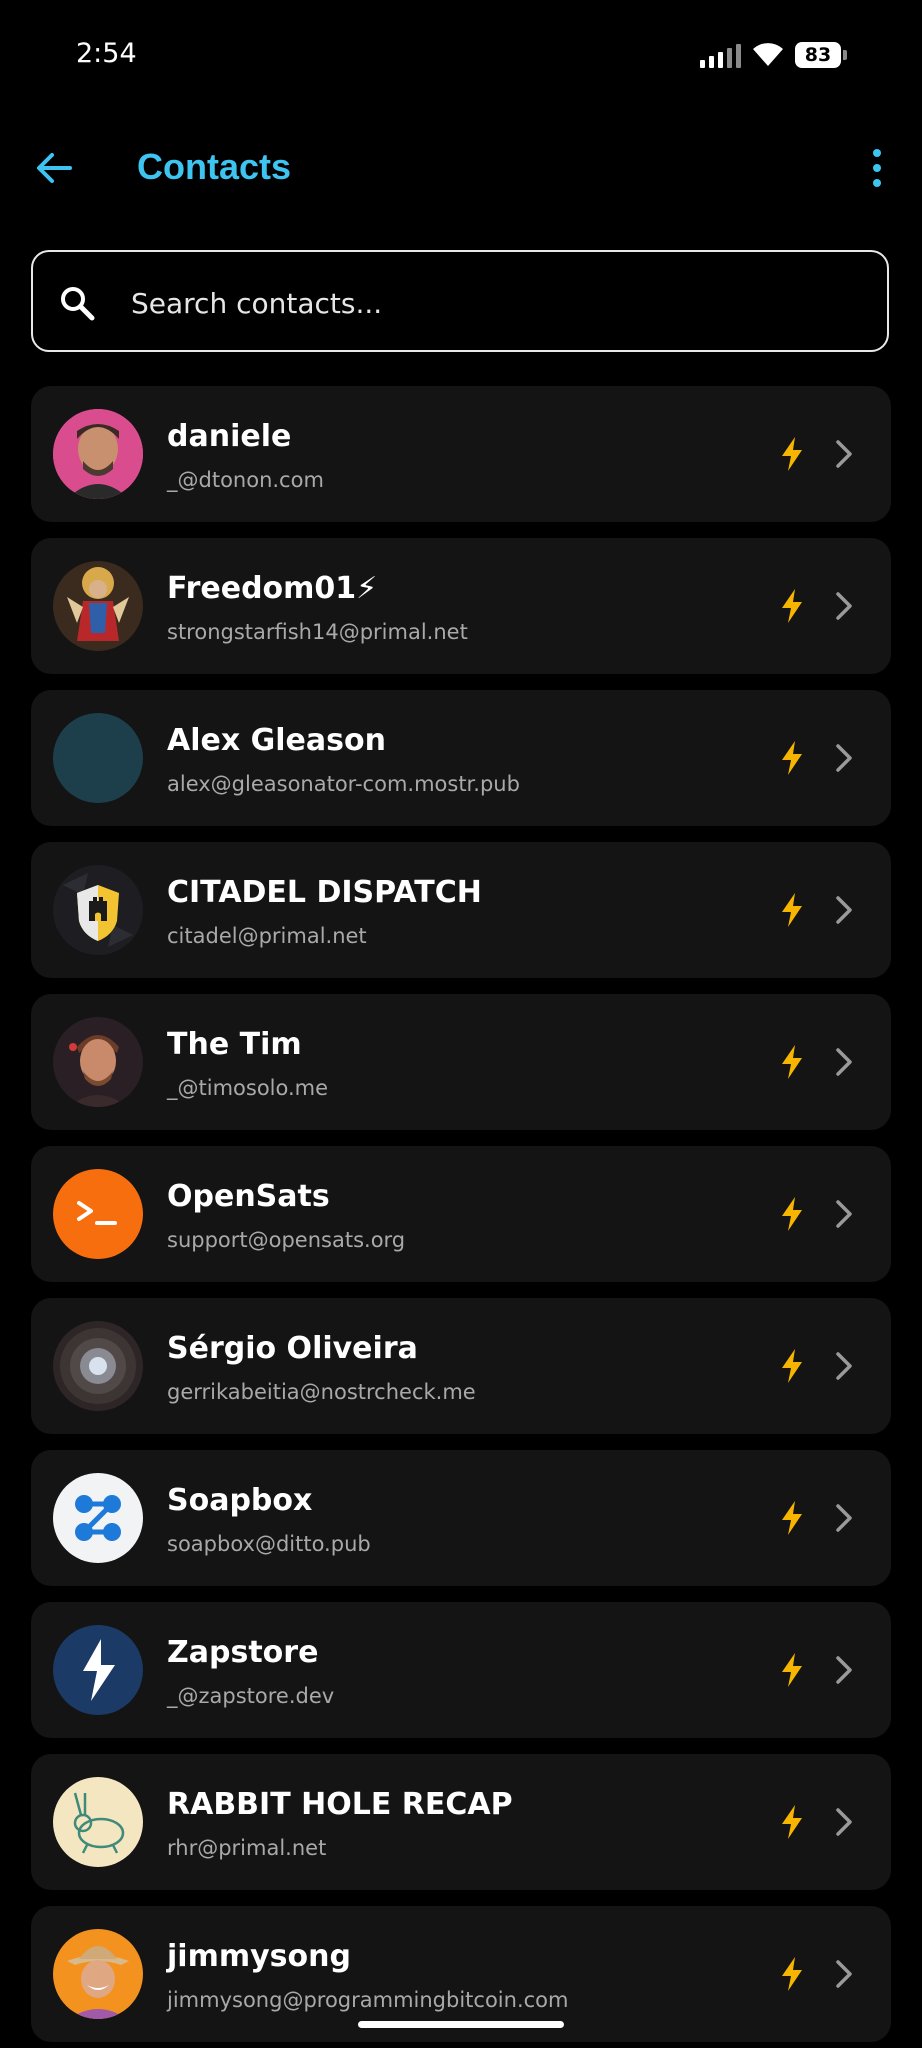 The image size is (922, 2048). Describe the element at coordinates (818, 55) in the screenshot. I see `battery-level: 83` at that location.